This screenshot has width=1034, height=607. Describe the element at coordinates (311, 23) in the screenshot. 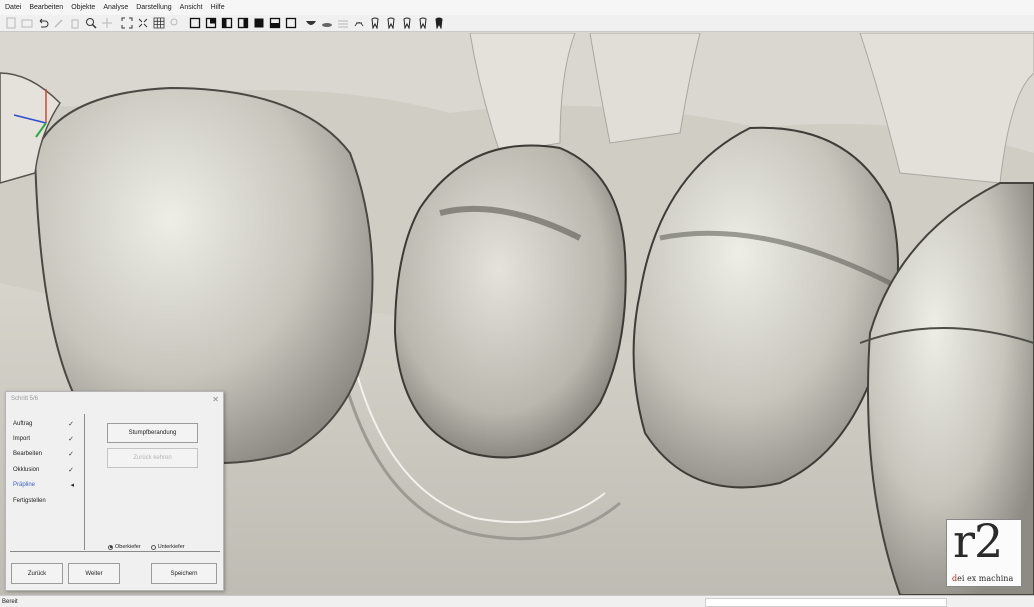

I see `bowl-icon` at that location.